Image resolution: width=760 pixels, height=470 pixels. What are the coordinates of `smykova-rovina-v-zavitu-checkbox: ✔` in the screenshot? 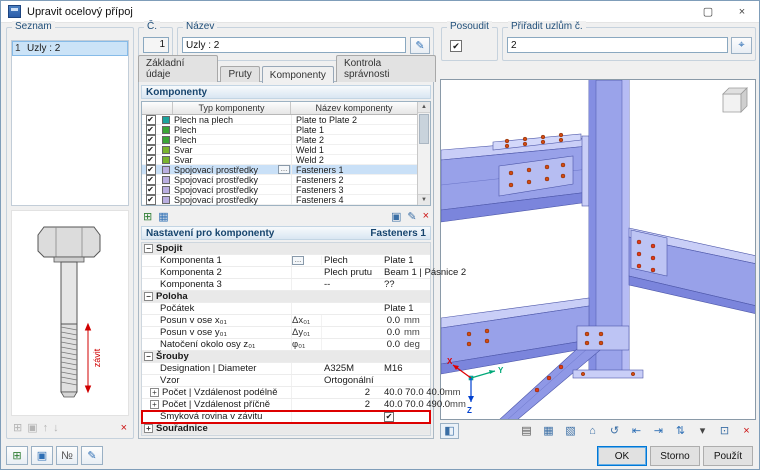 It's located at (389, 416).